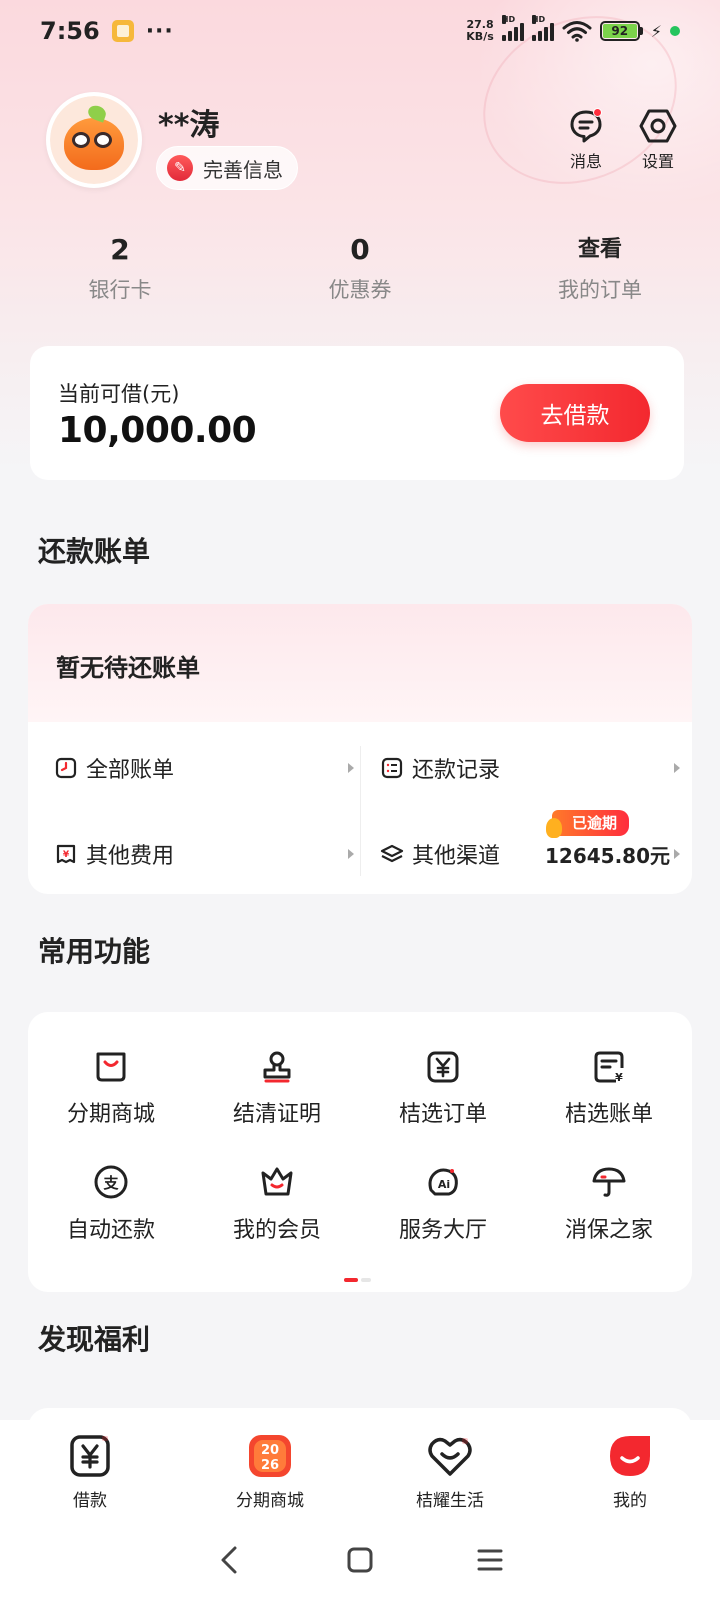 The height and width of the screenshot is (1600, 720). What do you see at coordinates (600, 290) in the screenshot?
I see `stat-label: 我的订单` at bounding box center [600, 290].